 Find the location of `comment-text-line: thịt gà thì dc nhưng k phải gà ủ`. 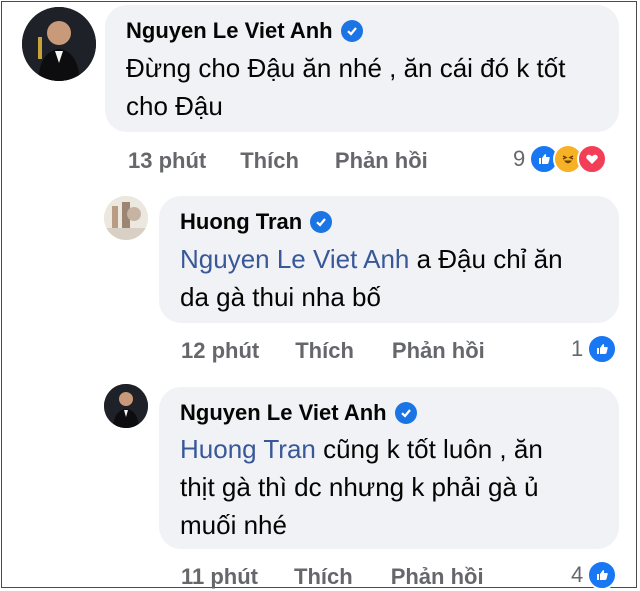

comment-text-line: thịt gà thì dc nhưng k phải gà ủ is located at coordinates (359, 487).